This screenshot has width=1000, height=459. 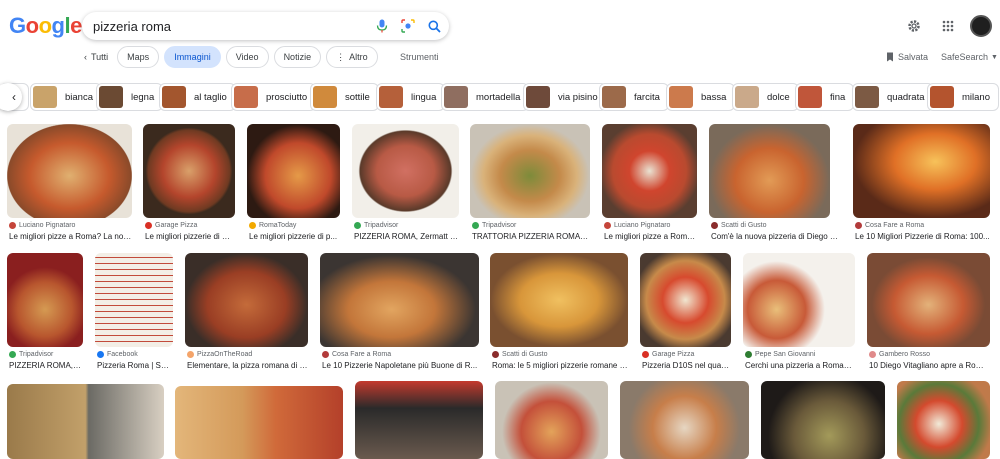 I want to click on chip-label: quadrata, so click(x=906, y=97).